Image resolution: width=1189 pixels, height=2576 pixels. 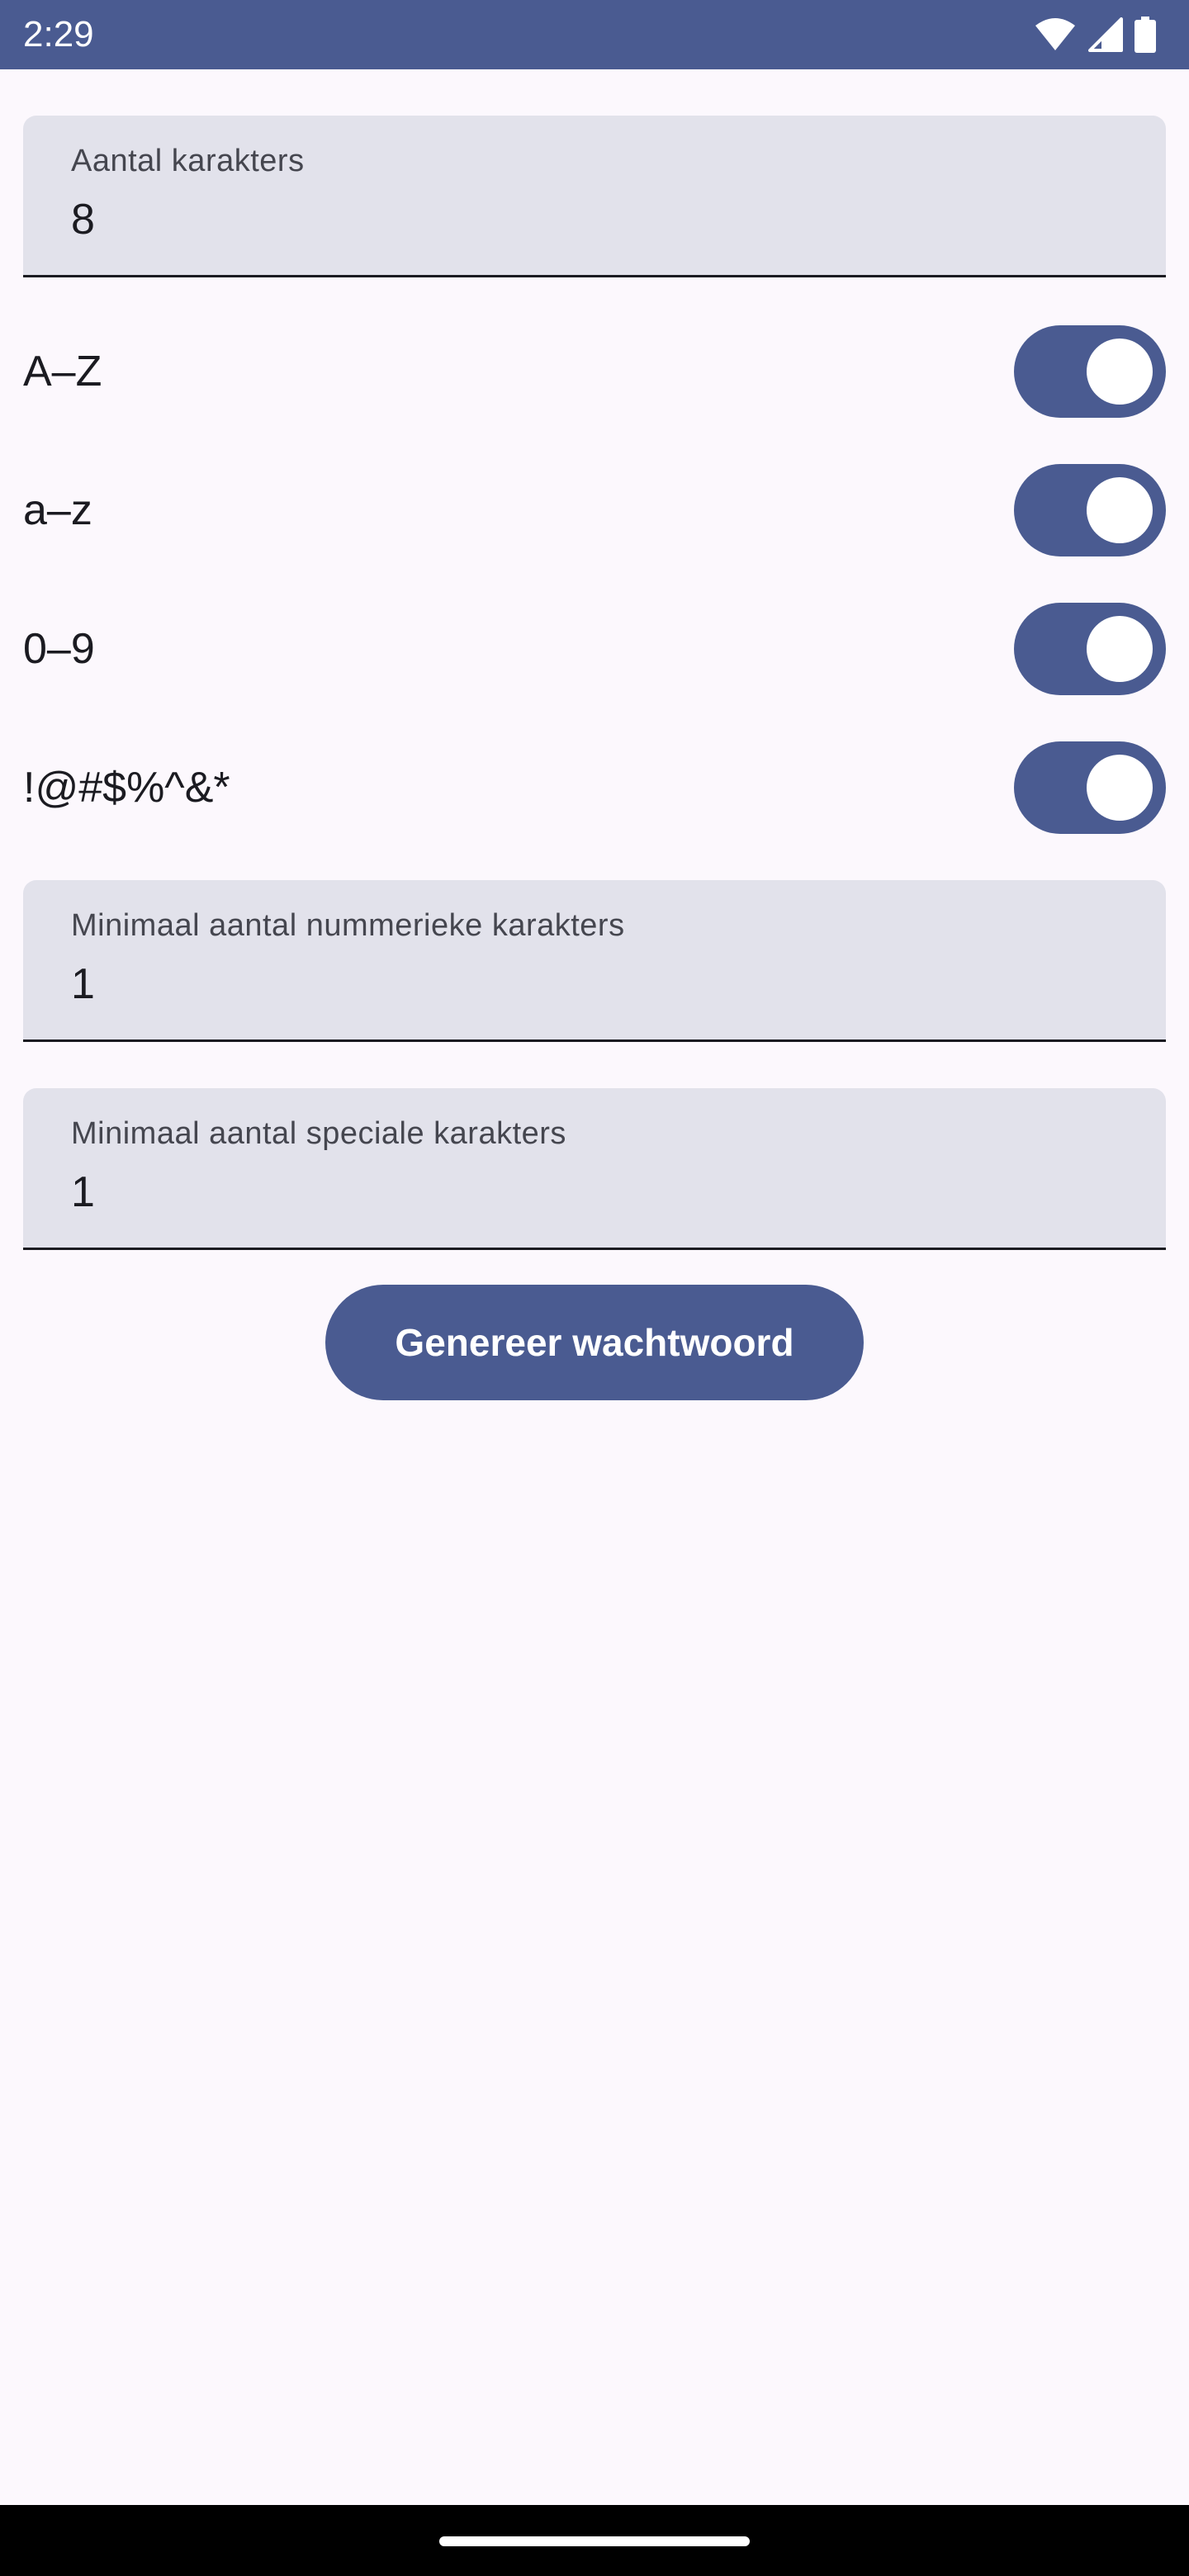 I want to click on length-field-value: 8, so click(x=83, y=219).